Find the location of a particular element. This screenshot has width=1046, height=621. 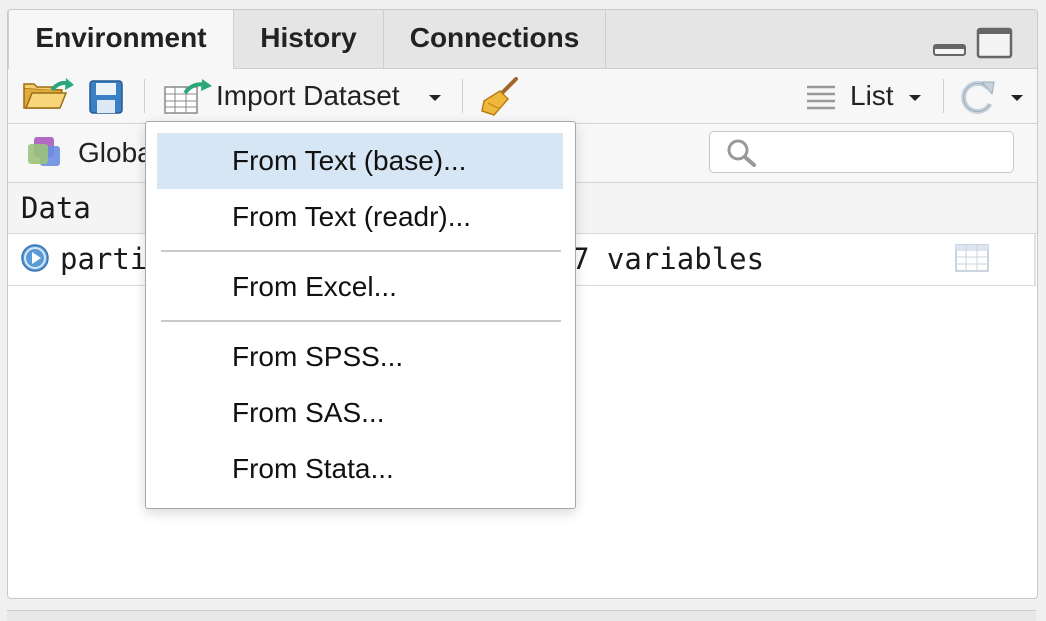

search-icon is located at coordinates (741, 153).